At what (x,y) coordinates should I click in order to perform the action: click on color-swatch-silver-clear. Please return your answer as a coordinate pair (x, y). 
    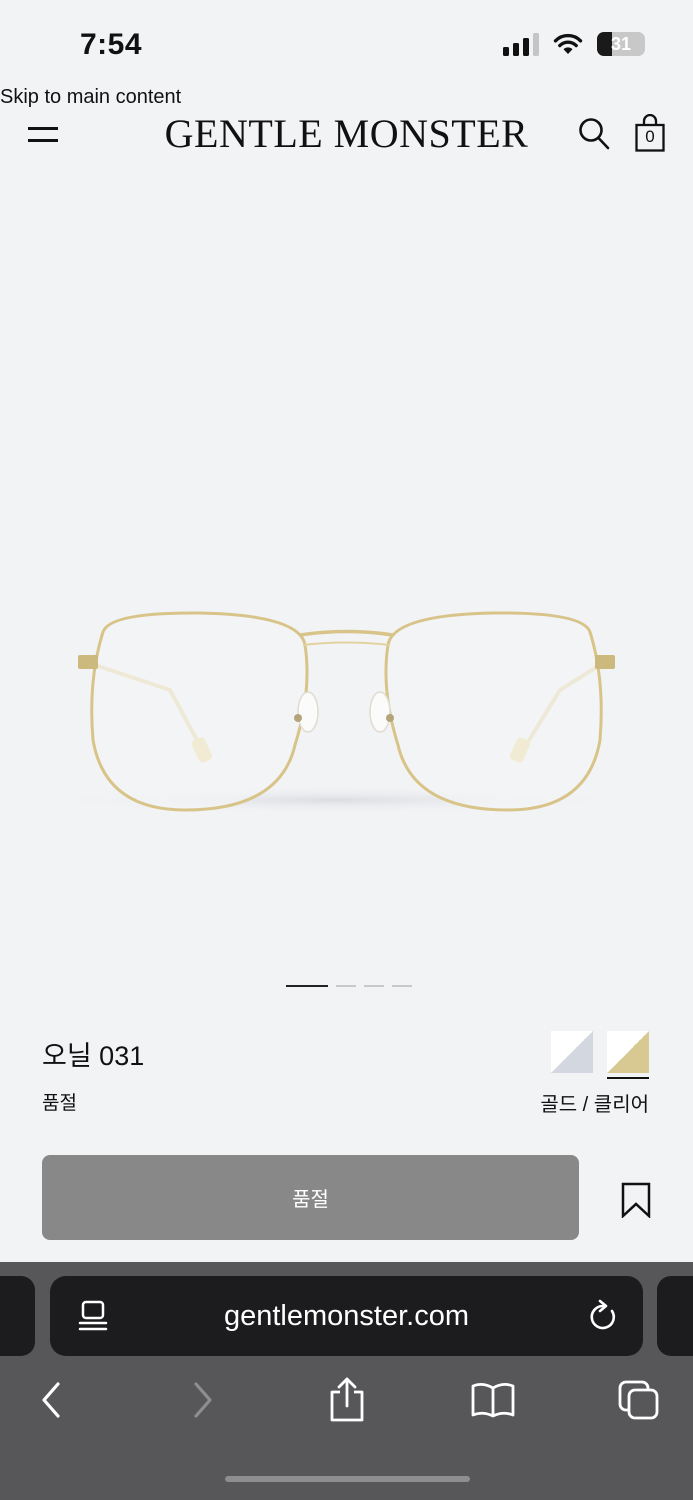
    Looking at the image, I should click on (572, 1052).